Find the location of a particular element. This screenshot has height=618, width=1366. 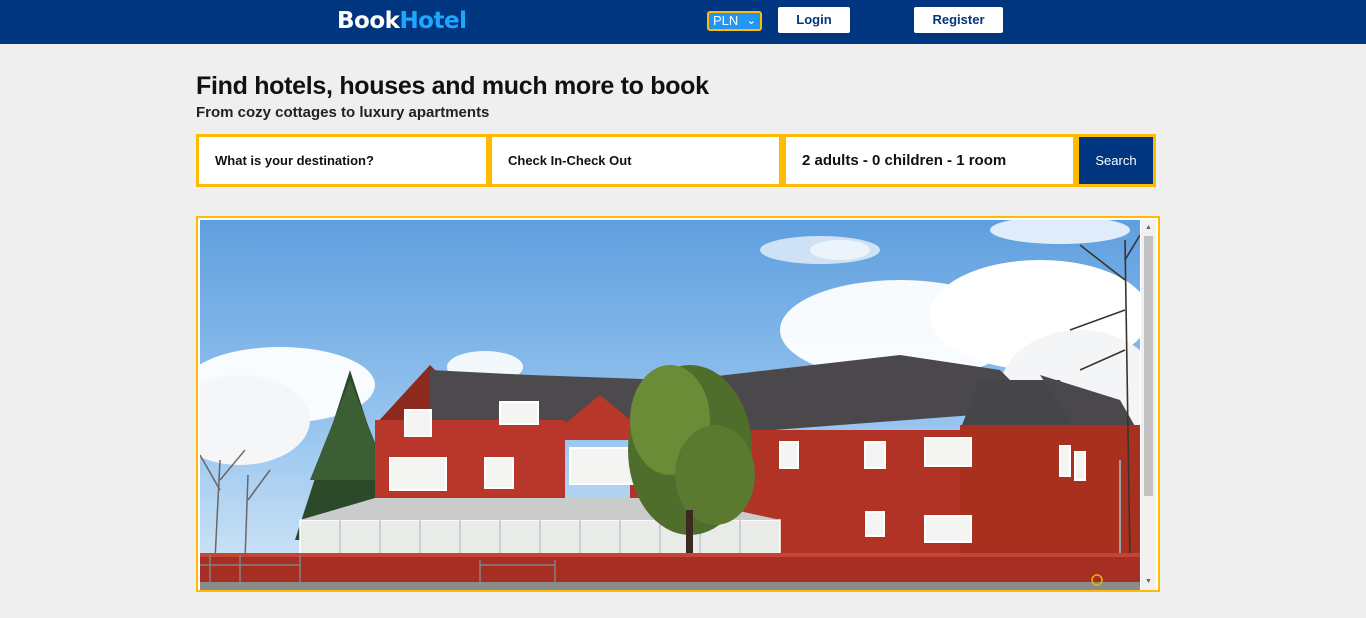

booking-logo: BookHotel is located at coordinates (402, 21).